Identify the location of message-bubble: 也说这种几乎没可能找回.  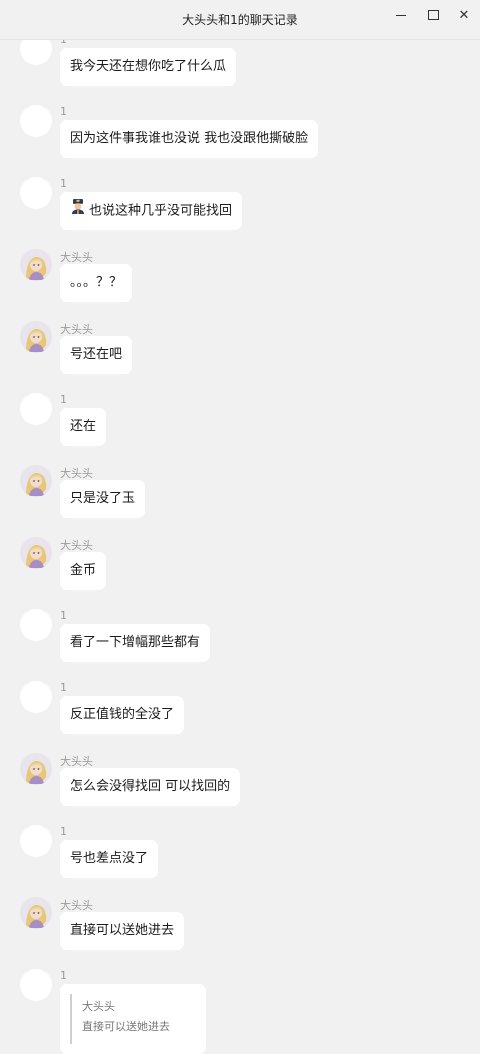
(151, 211).